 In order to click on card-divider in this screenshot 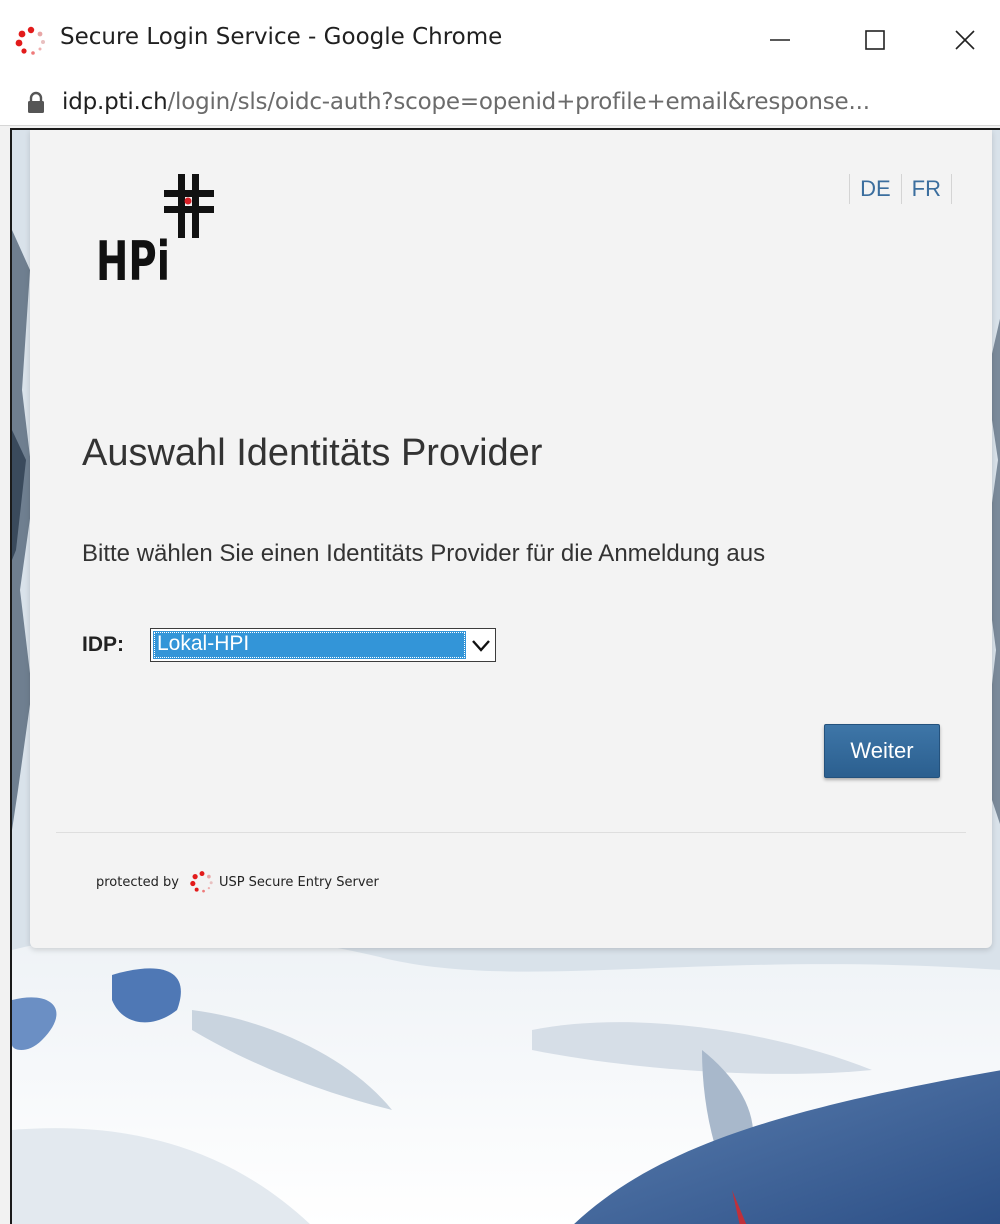, I will do `click(511, 832)`.